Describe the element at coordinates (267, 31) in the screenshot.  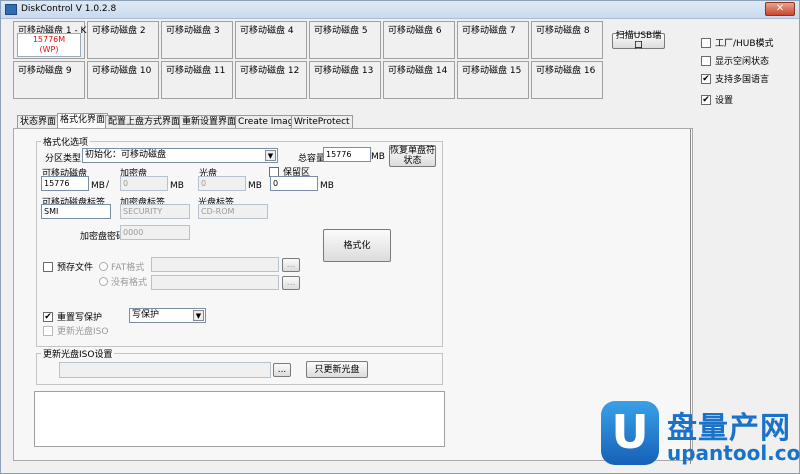
I see `disk-label: 可移动磁盘 4` at that location.